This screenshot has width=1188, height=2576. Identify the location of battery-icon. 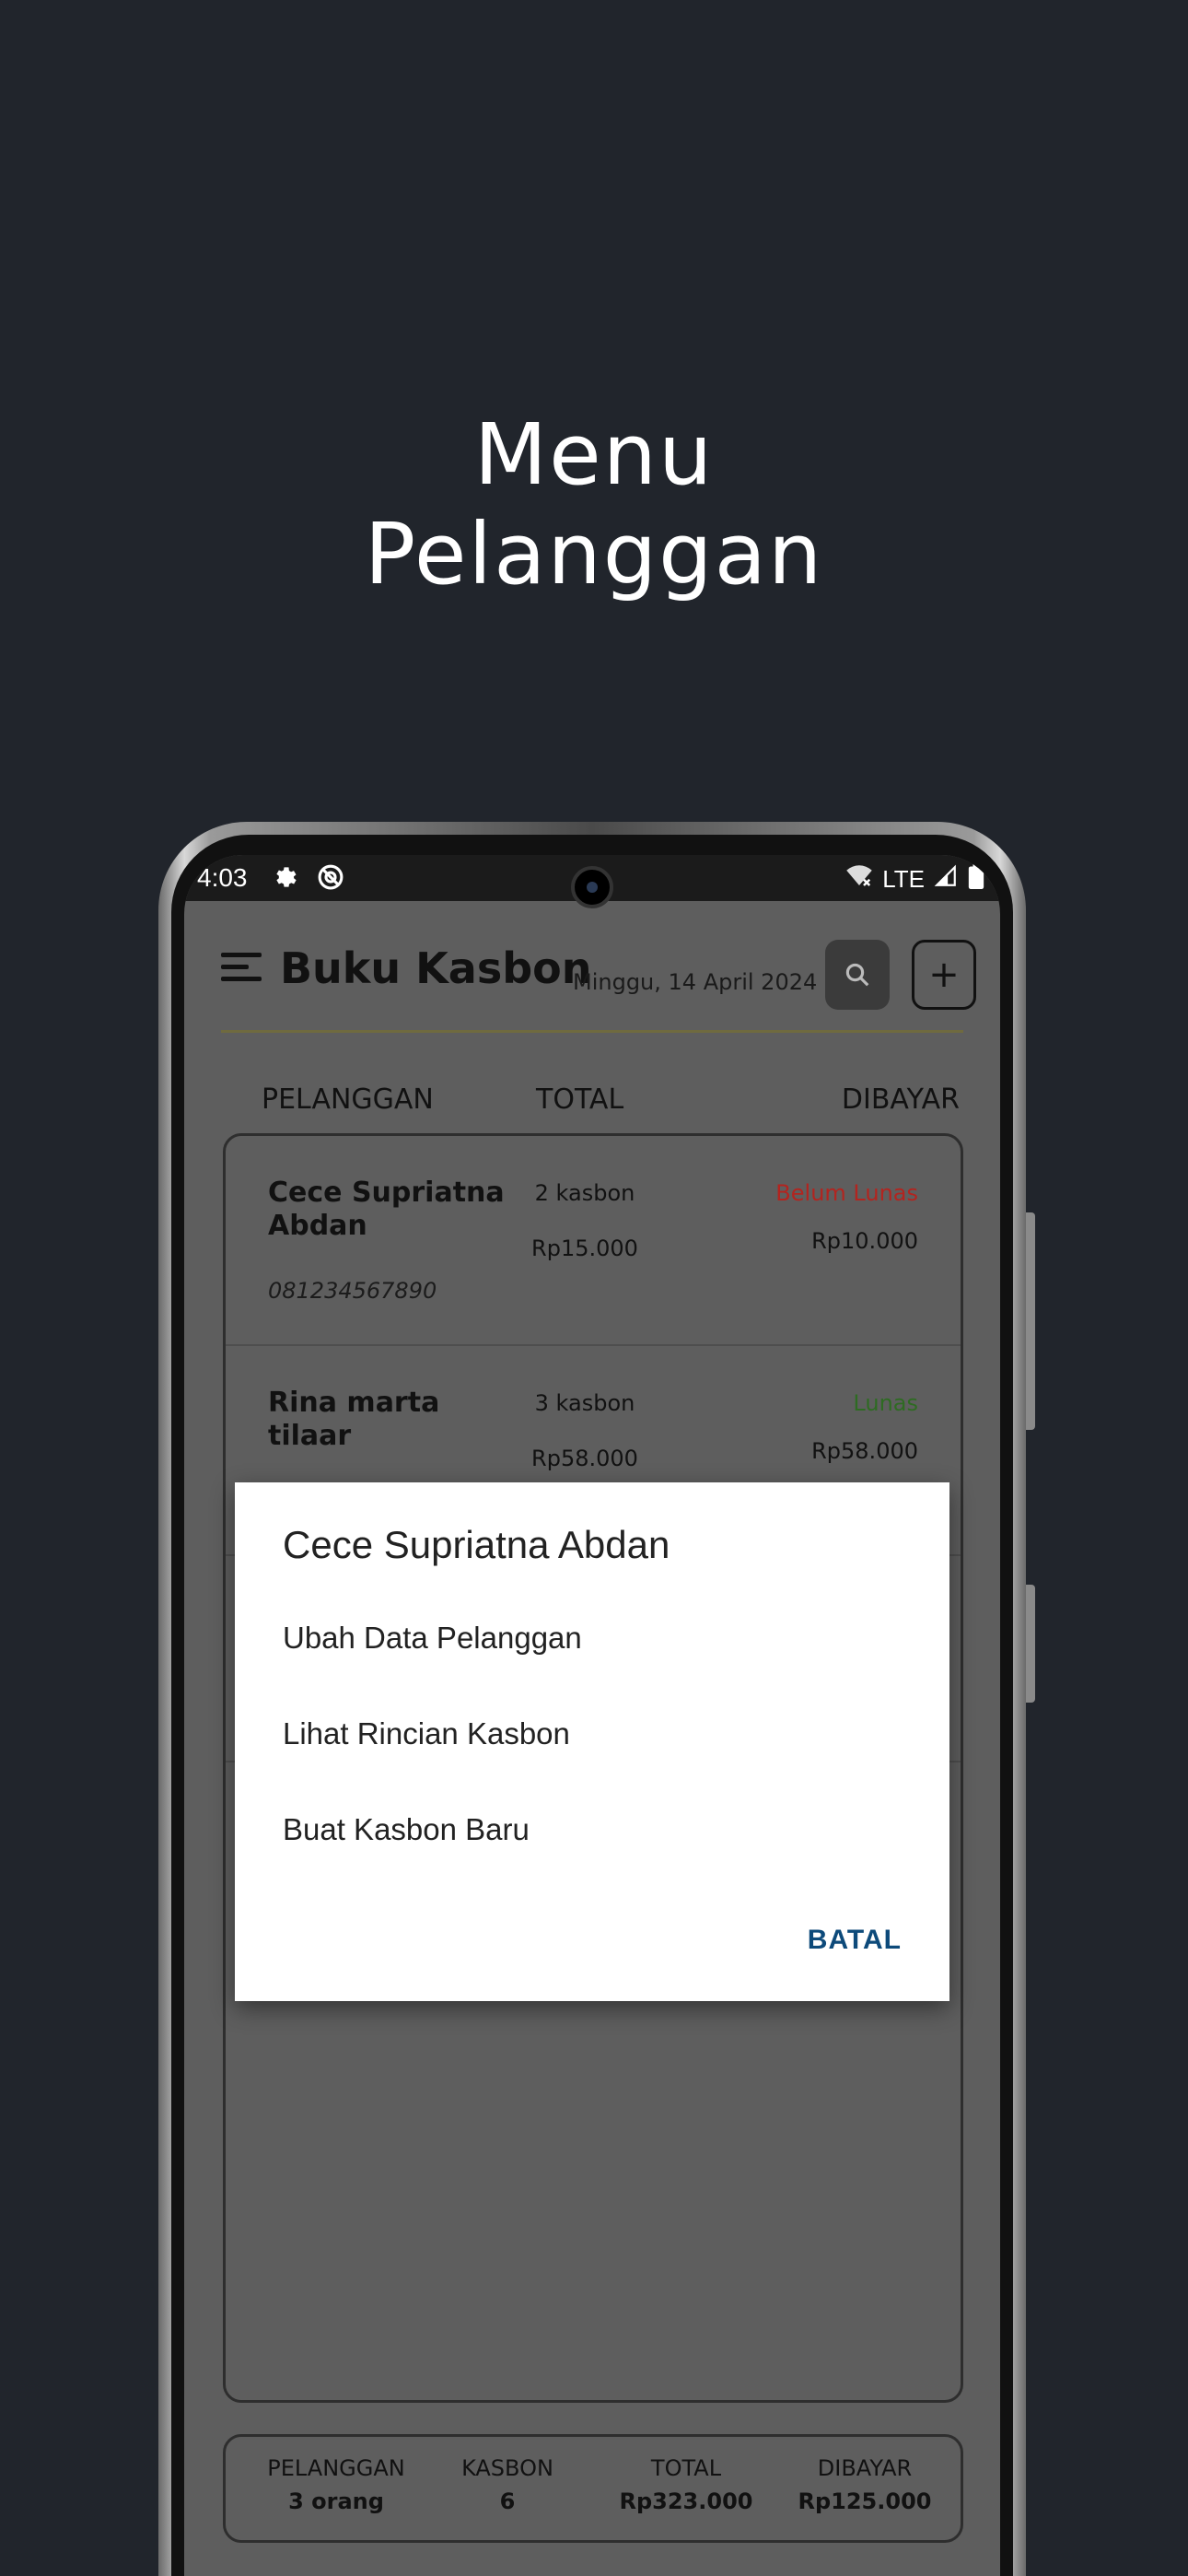
(976, 879).